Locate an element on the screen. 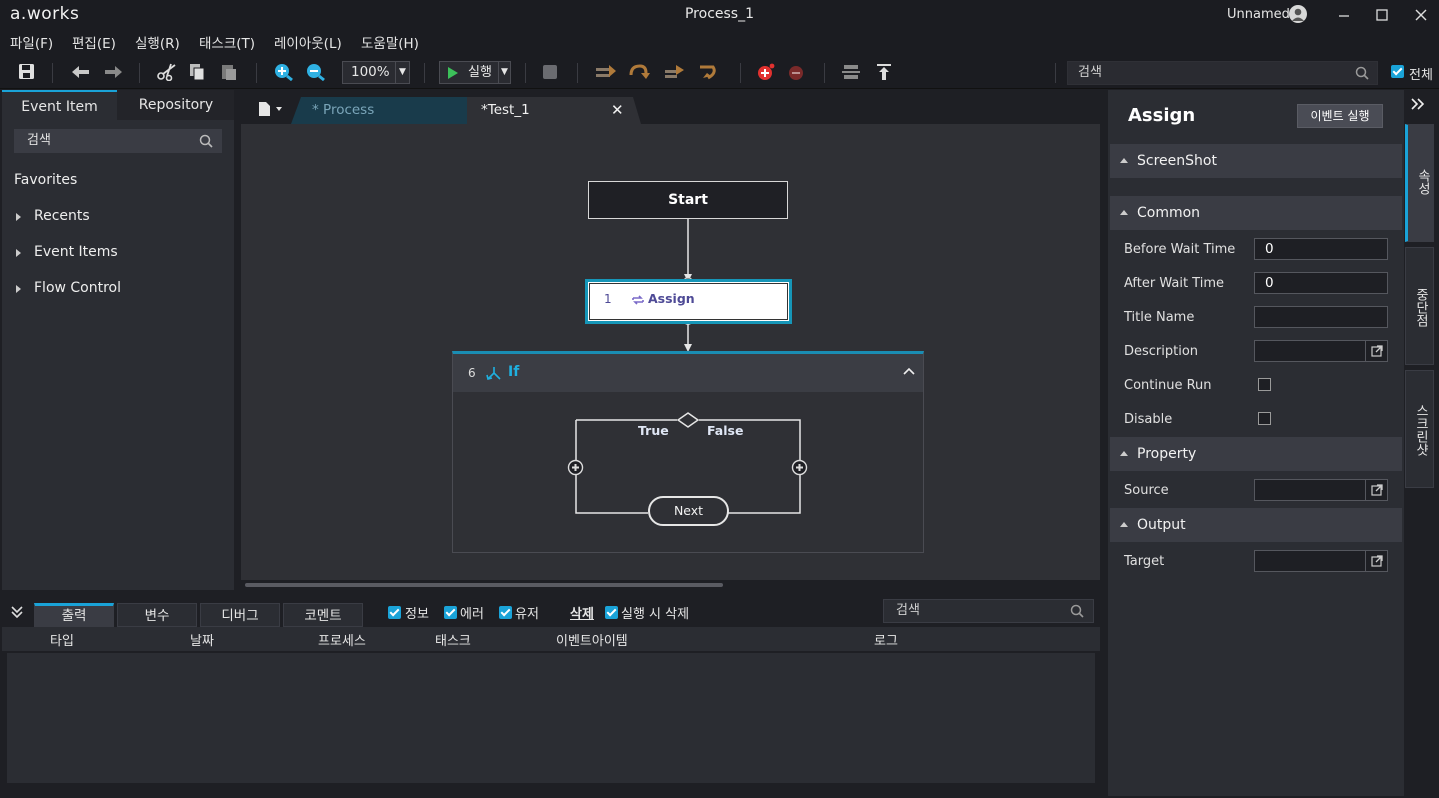 This screenshot has height=798, width=1439. zoom-select: 100% ▼ is located at coordinates (376, 72).